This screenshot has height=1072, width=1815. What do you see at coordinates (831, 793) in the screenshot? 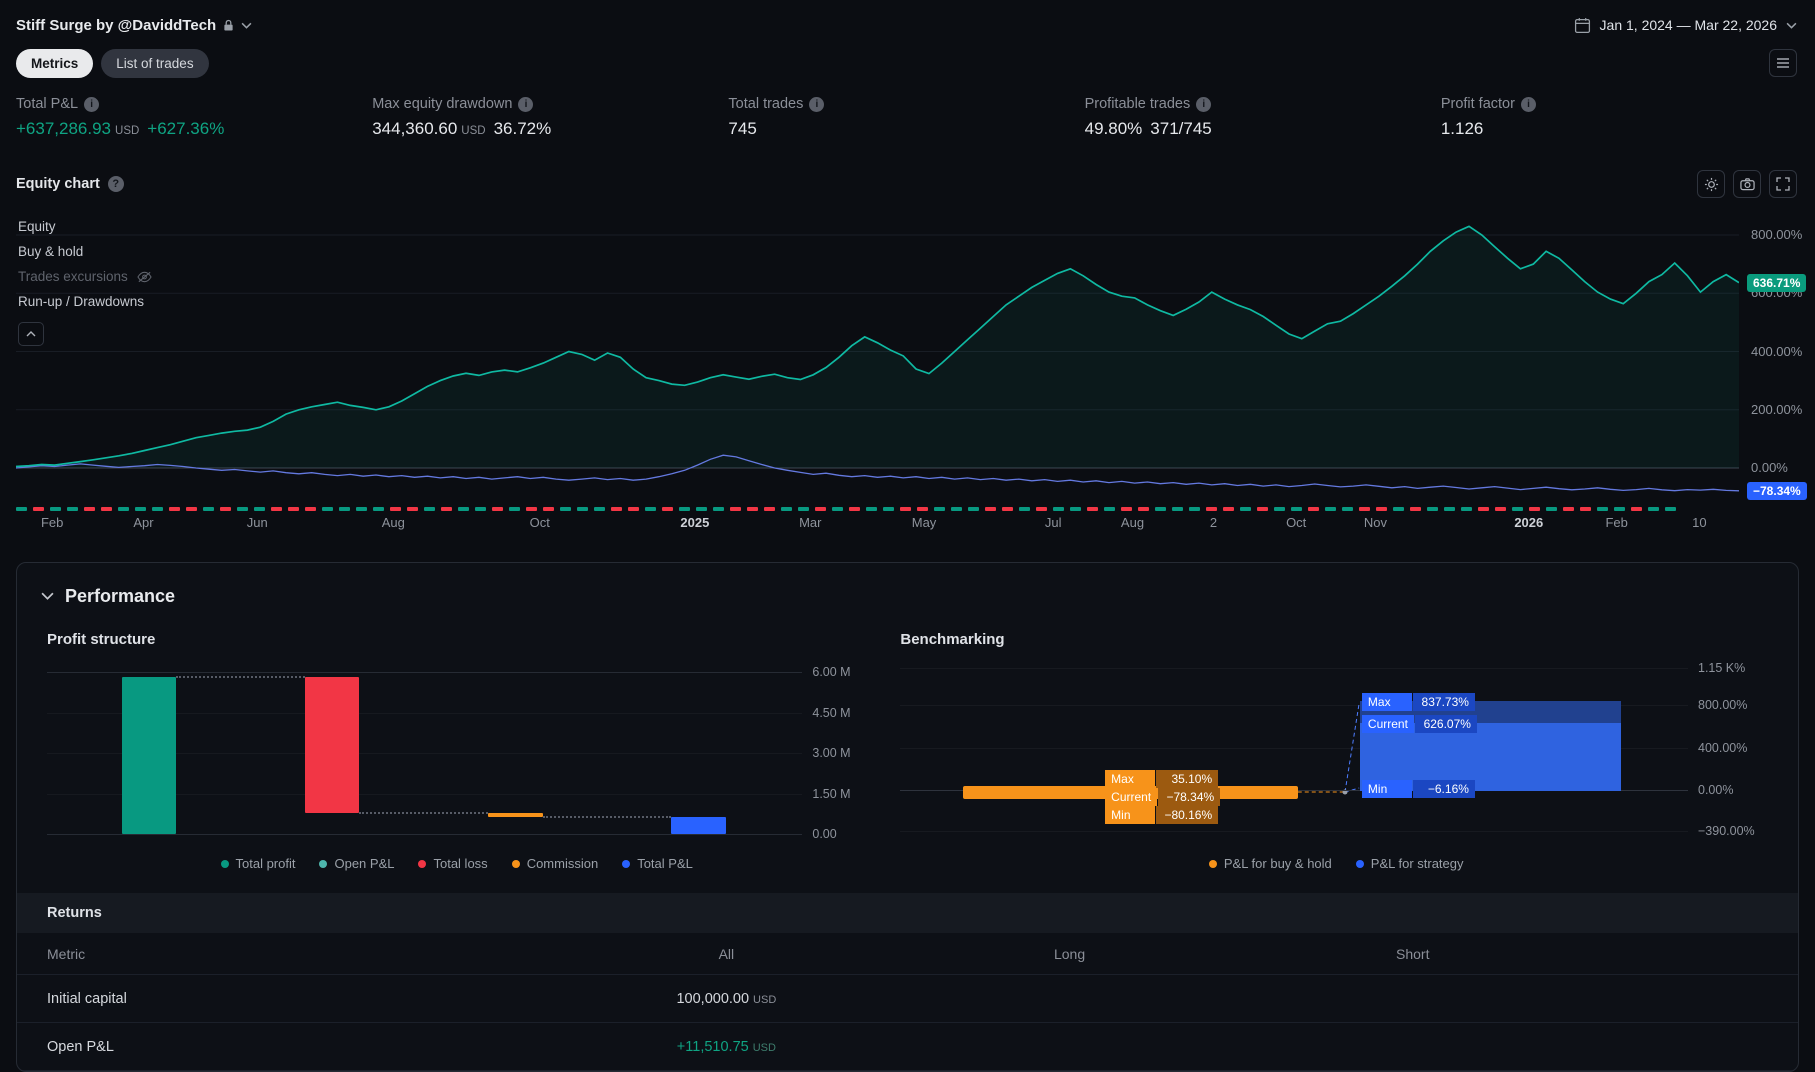
I see `y-axis-label: 1.50 M` at bounding box center [831, 793].